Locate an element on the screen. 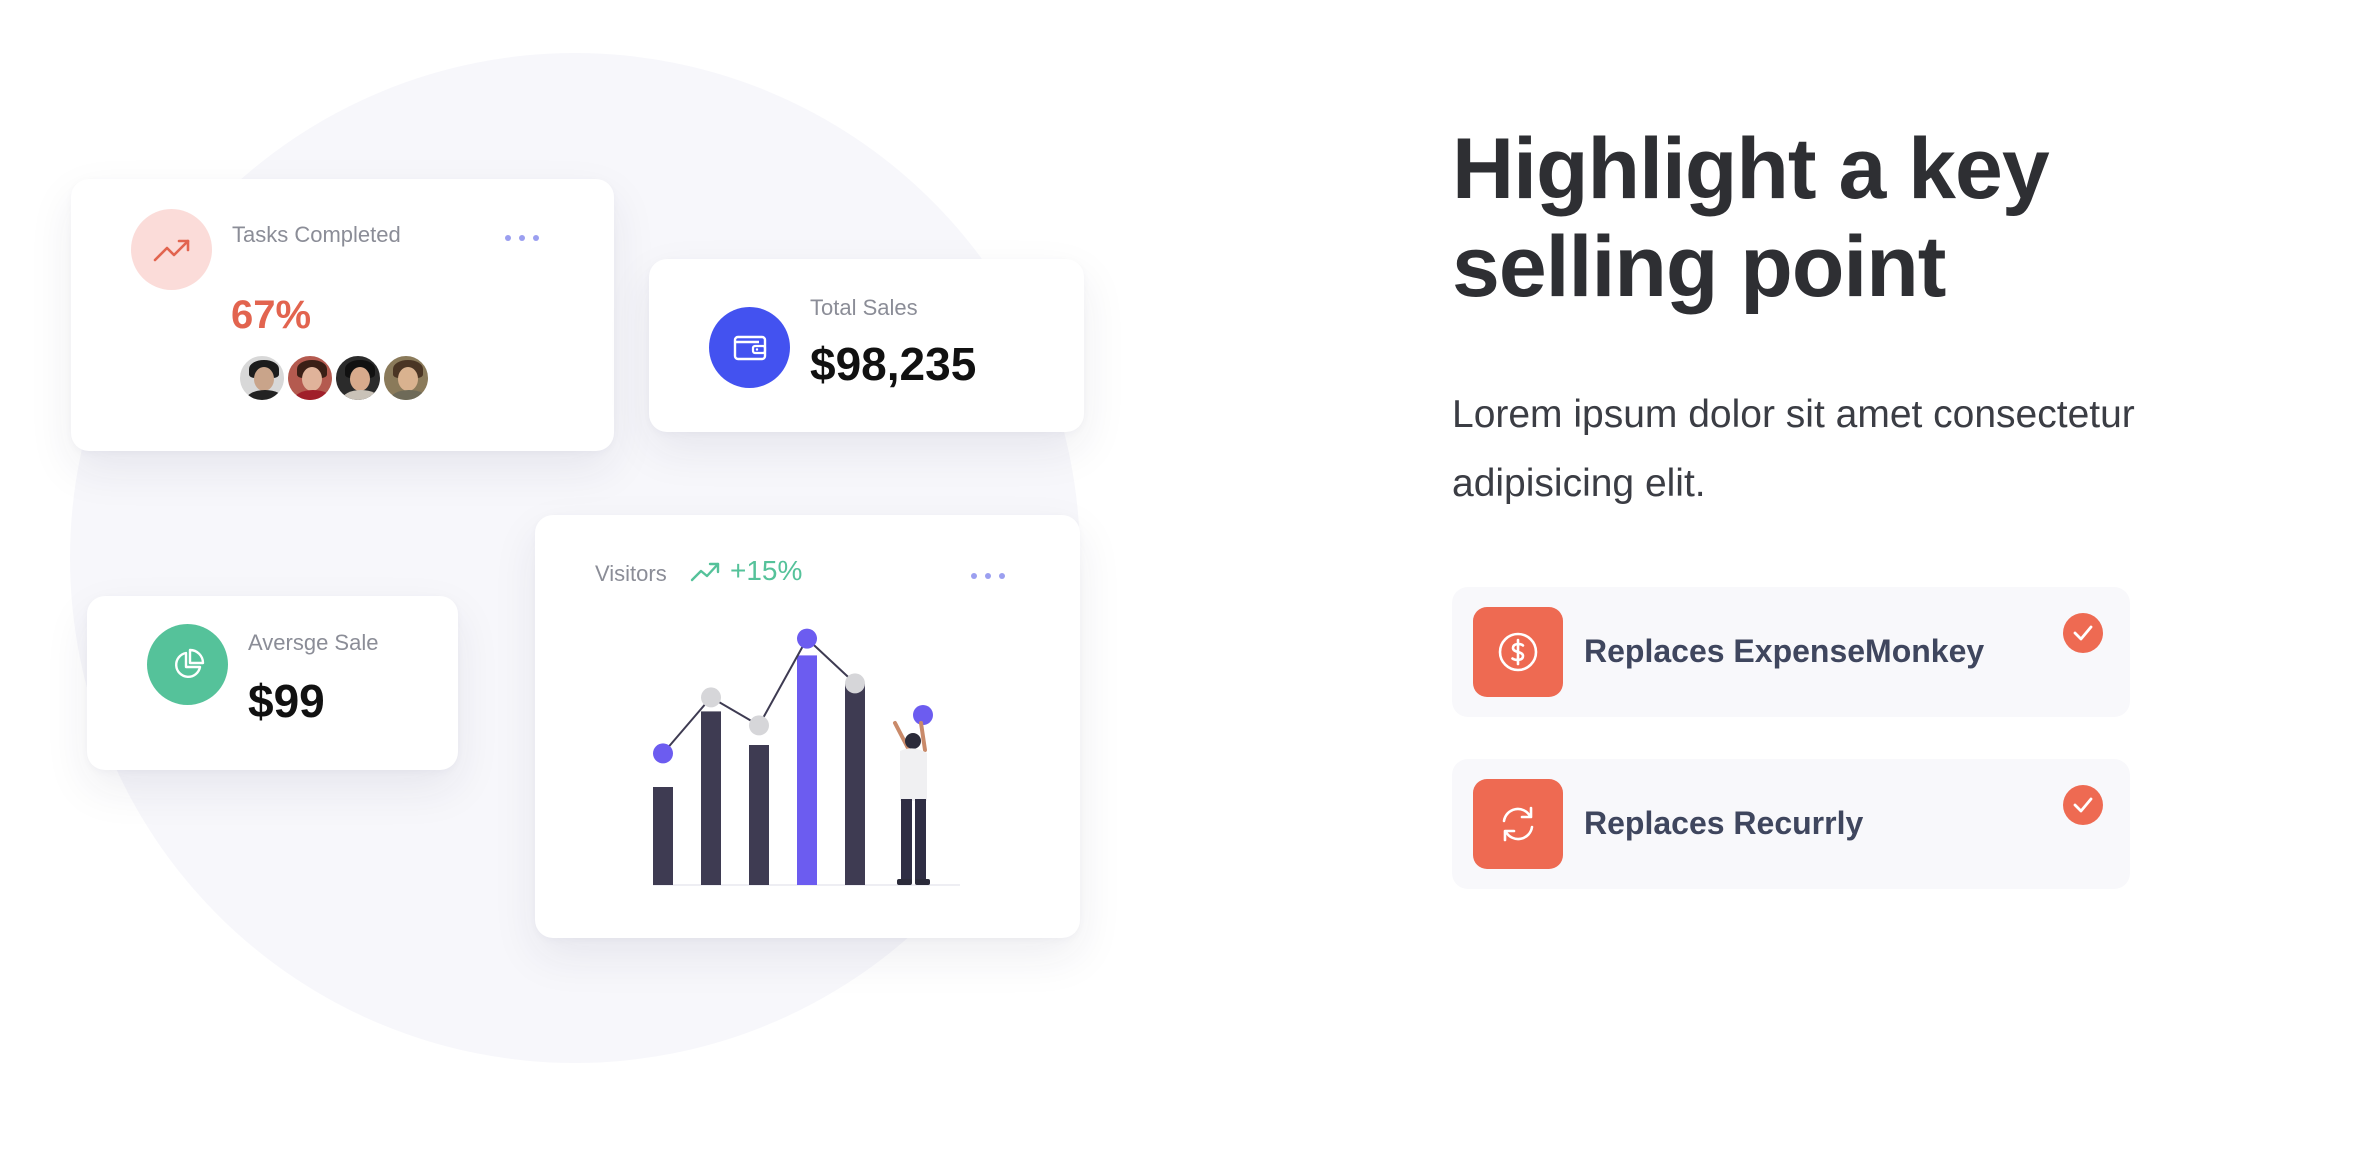 The width and height of the screenshot is (2370, 1170). feature-item-expensemonkey: Replaces ExpenseMonkey is located at coordinates (1791, 652).